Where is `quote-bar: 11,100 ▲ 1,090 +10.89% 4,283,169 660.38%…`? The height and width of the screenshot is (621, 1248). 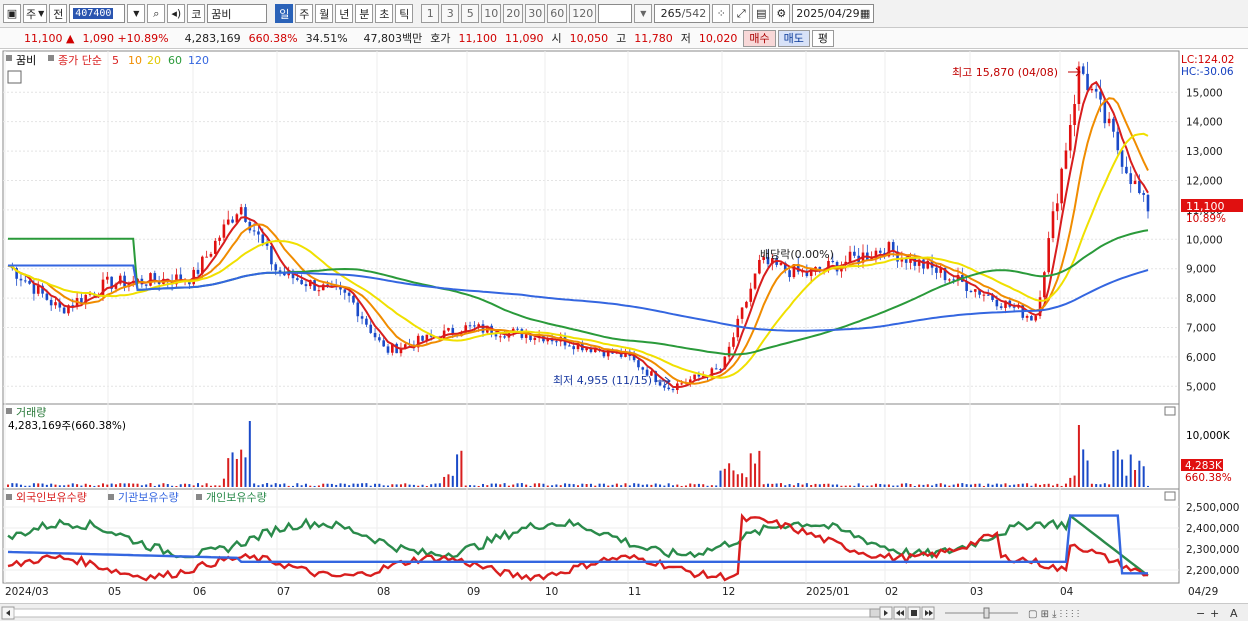
quote-bar: 11,100 ▲ 1,090 +10.89% 4,283,169 660.38%… is located at coordinates (624, 38).